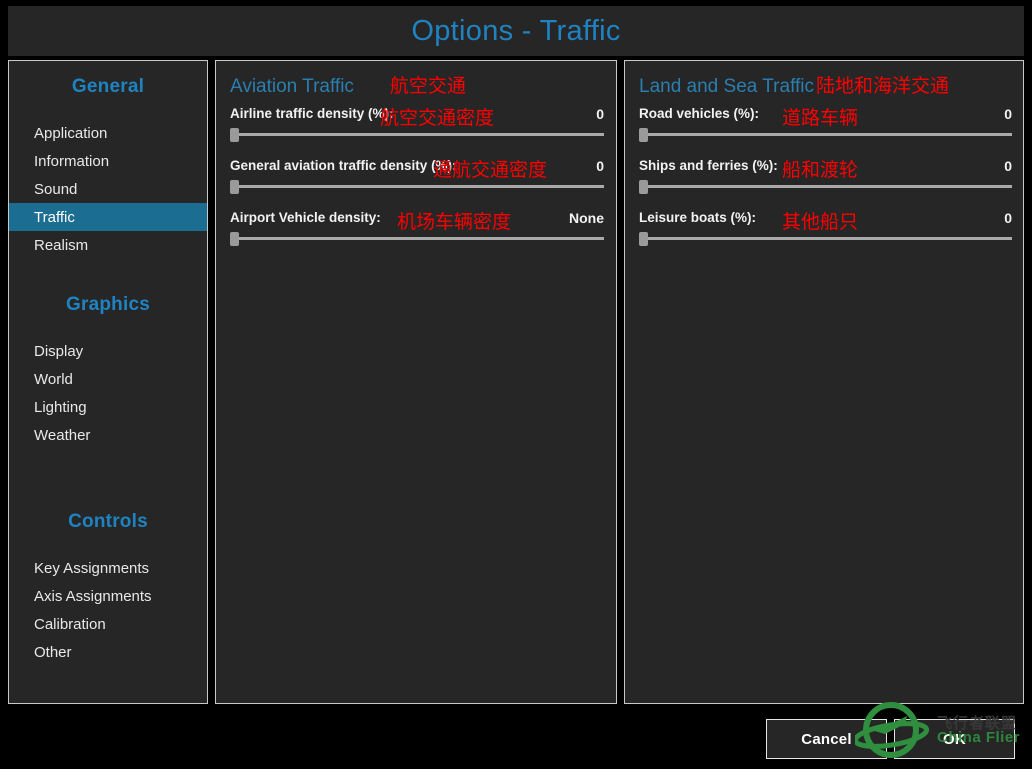 The width and height of the screenshot is (1032, 769). I want to click on setting-label: Ships and ferries (%):, so click(708, 165).